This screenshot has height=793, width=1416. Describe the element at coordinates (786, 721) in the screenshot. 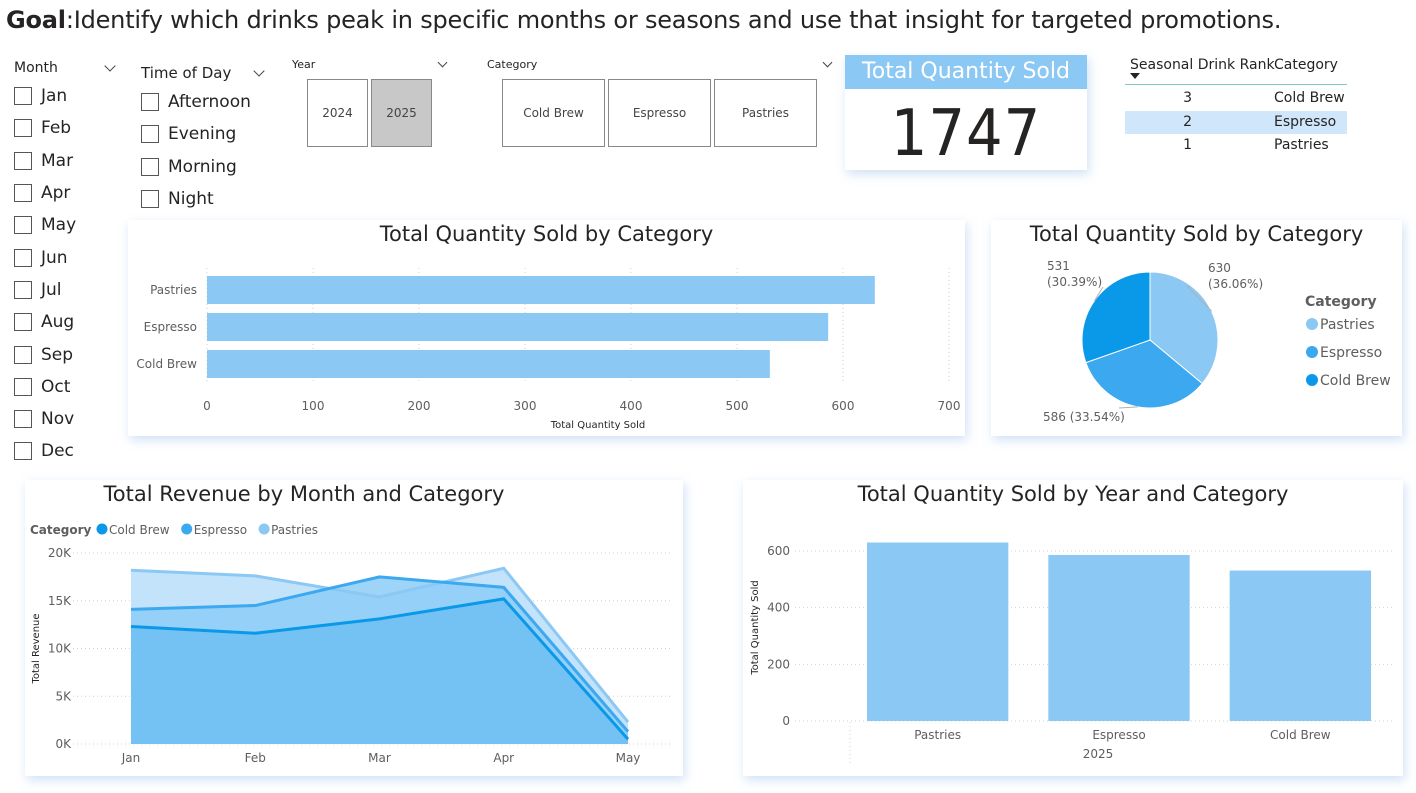

I see `y-tick-label: 0` at that location.